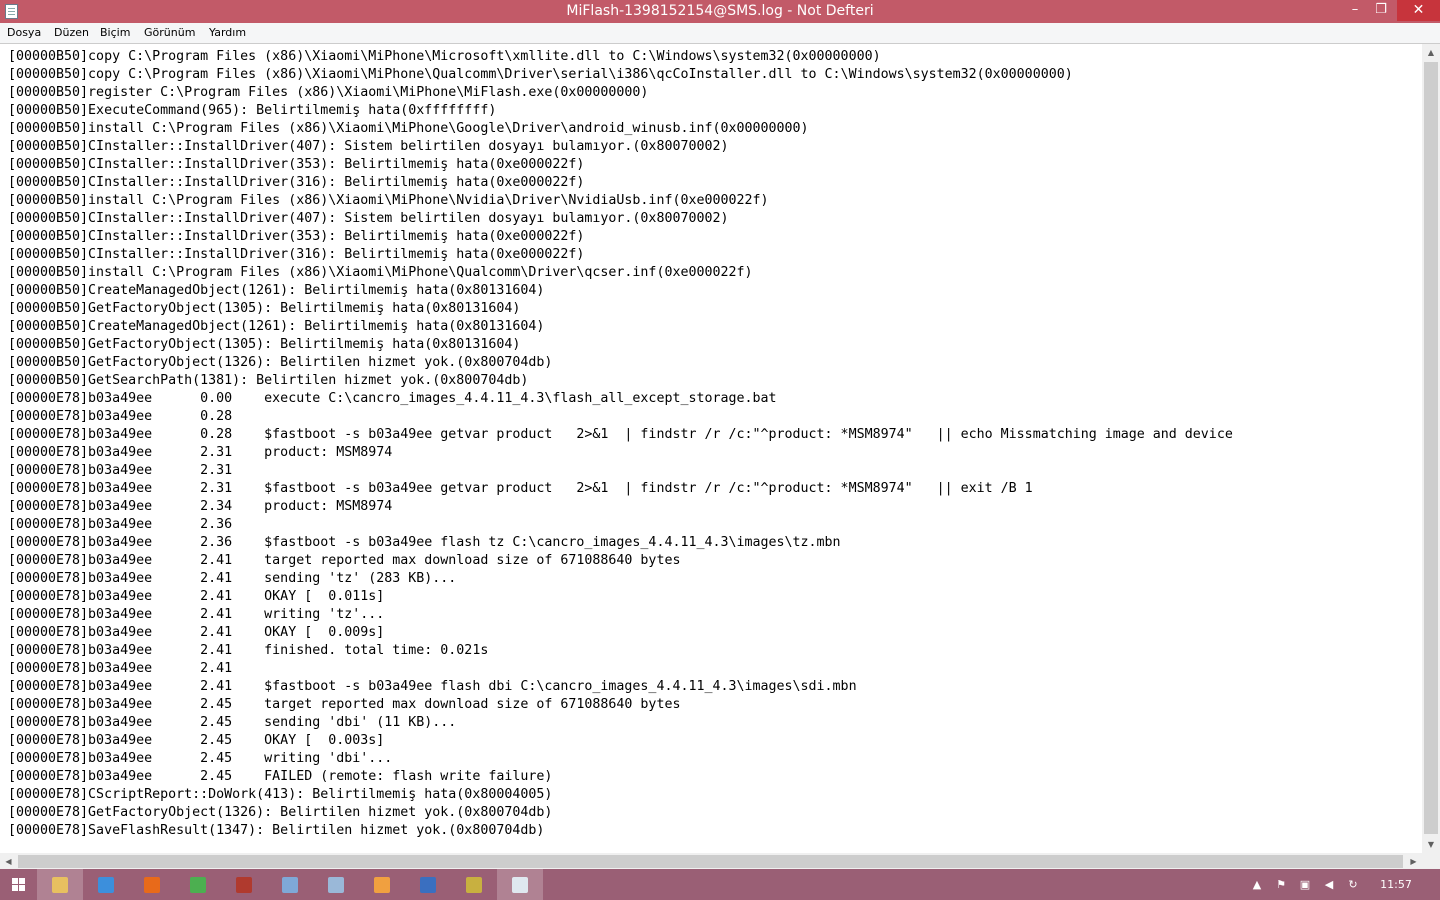 This screenshot has height=900, width=1440. I want to click on close-button: ✕, so click(1418, 10).